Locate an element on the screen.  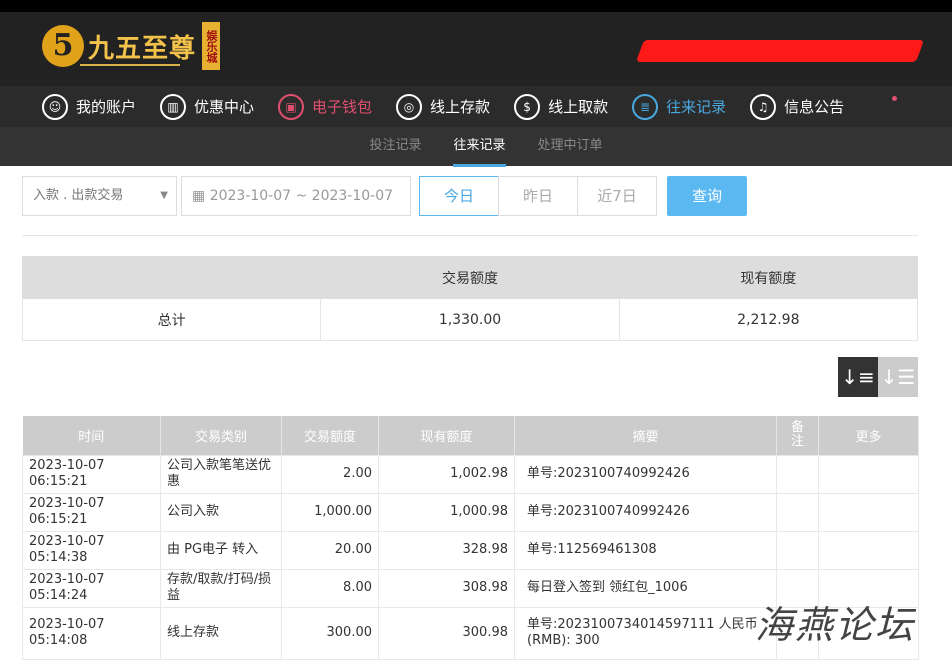
nav-wallet: ▣ 电子钱包 is located at coordinates (325, 106).